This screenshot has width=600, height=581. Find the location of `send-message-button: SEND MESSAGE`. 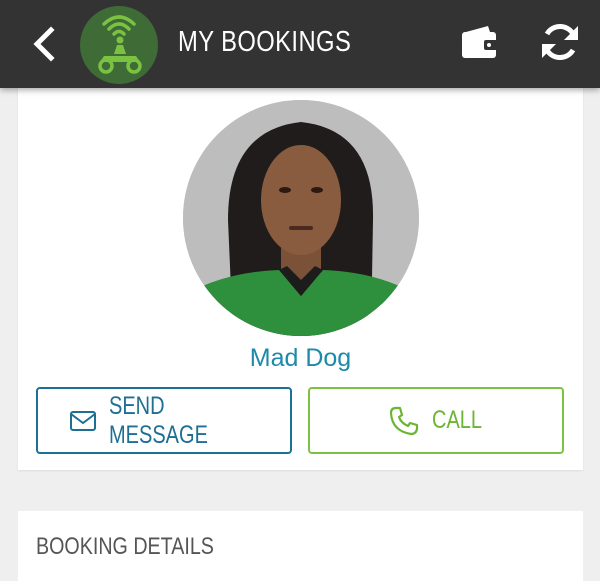

send-message-button: SEND MESSAGE is located at coordinates (164, 420).